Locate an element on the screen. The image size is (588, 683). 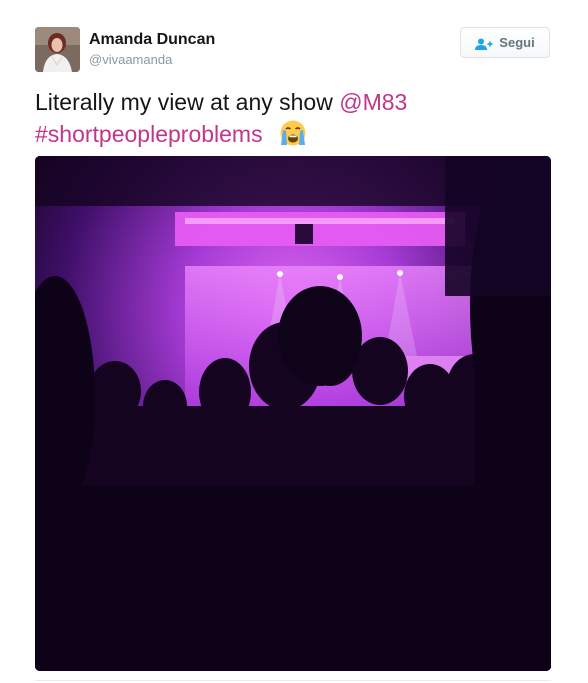
avatar is located at coordinates (57, 49).